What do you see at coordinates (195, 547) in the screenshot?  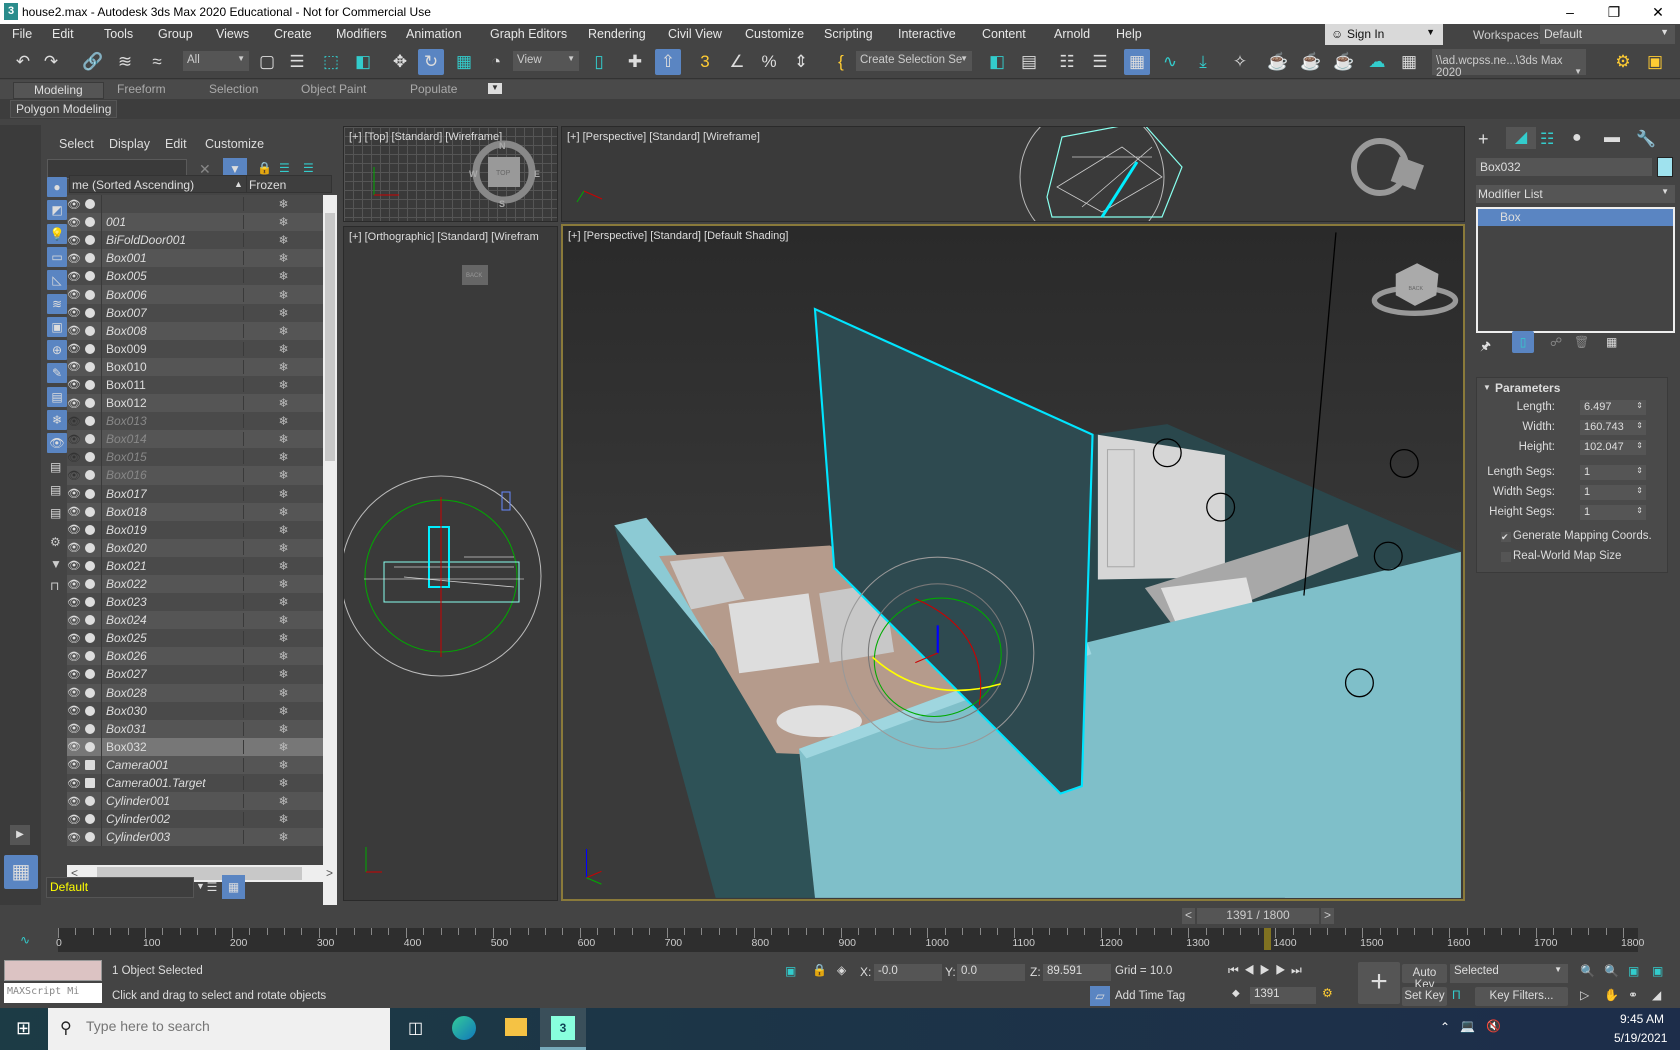 I see `table-row: 👁 Box020 ❄` at bounding box center [195, 547].